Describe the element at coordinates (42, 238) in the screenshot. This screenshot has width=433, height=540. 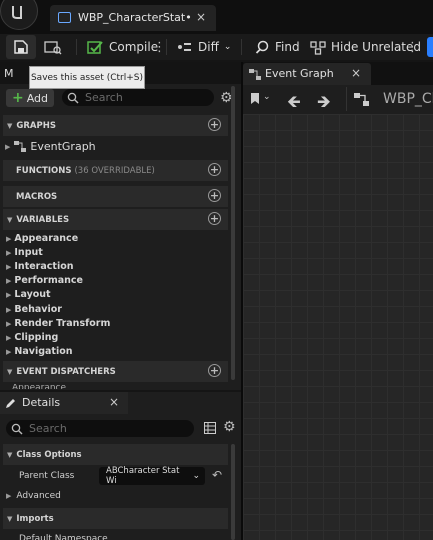
I see `variable-category-appearance: ▶ Appearance` at that location.